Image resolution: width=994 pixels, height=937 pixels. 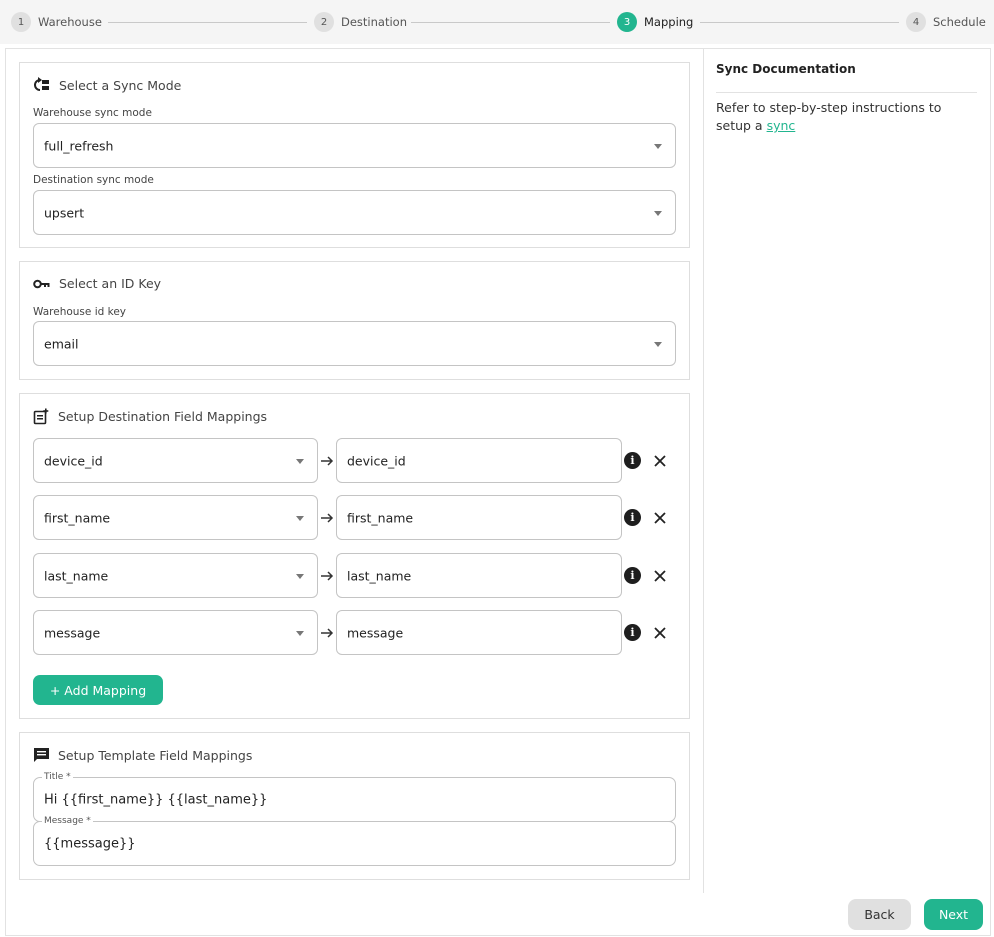 What do you see at coordinates (786, 69) in the screenshot?
I see `sync-documentation-title: Sync Documentation` at bounding box center [786, 69].